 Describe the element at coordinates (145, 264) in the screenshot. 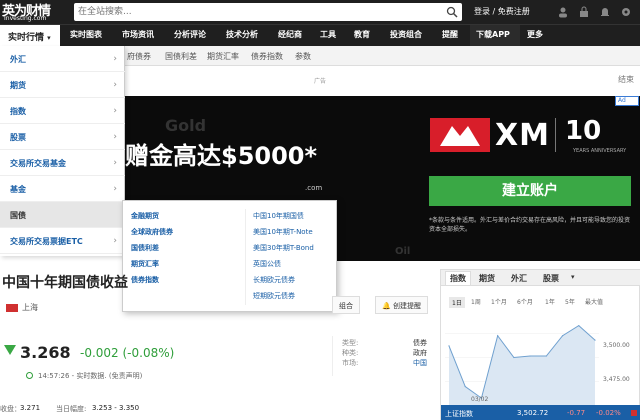

I see `submenu-link: 期货汇率` at that location.